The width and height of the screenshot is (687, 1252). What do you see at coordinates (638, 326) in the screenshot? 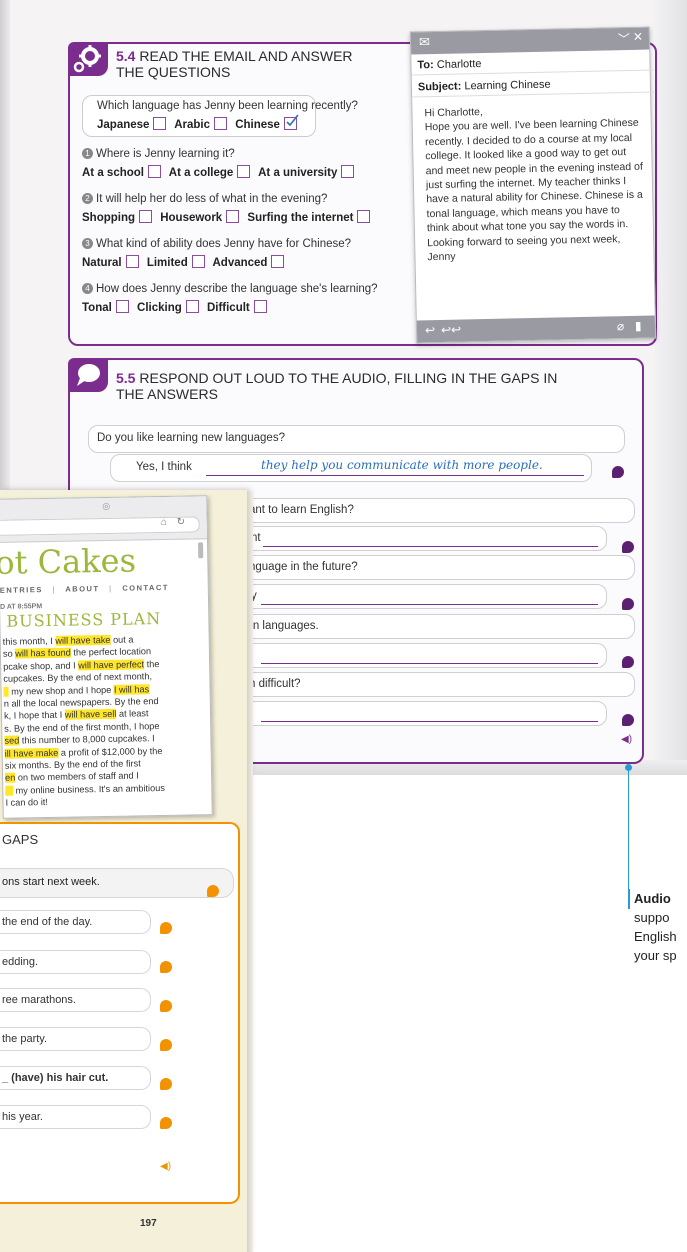
I see `trash-icon: ▮` at bounding box center [638, 326].